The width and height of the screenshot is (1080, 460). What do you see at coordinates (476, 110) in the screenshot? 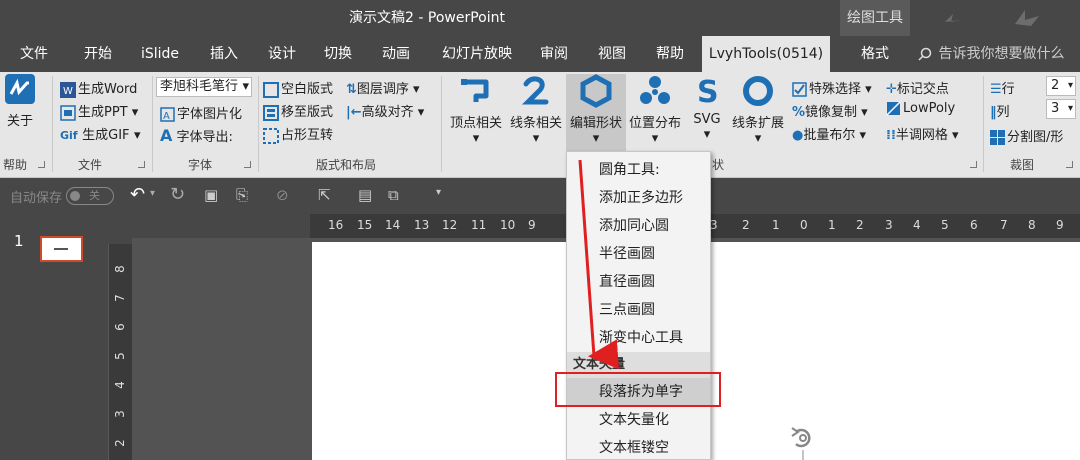
I see `vertex-button: 顶点相关 ▾` at bounding box center [476, 110].